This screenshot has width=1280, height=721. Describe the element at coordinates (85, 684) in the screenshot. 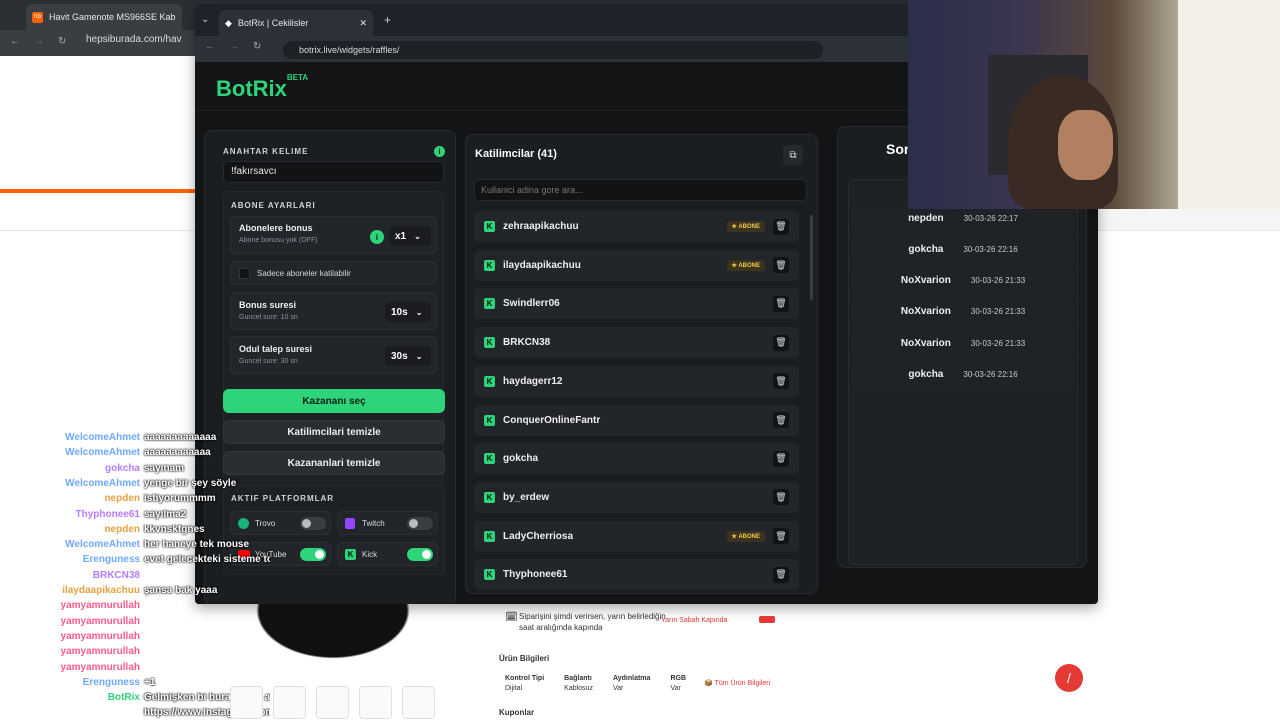

I see `chat-username: Erenguness` at that location.